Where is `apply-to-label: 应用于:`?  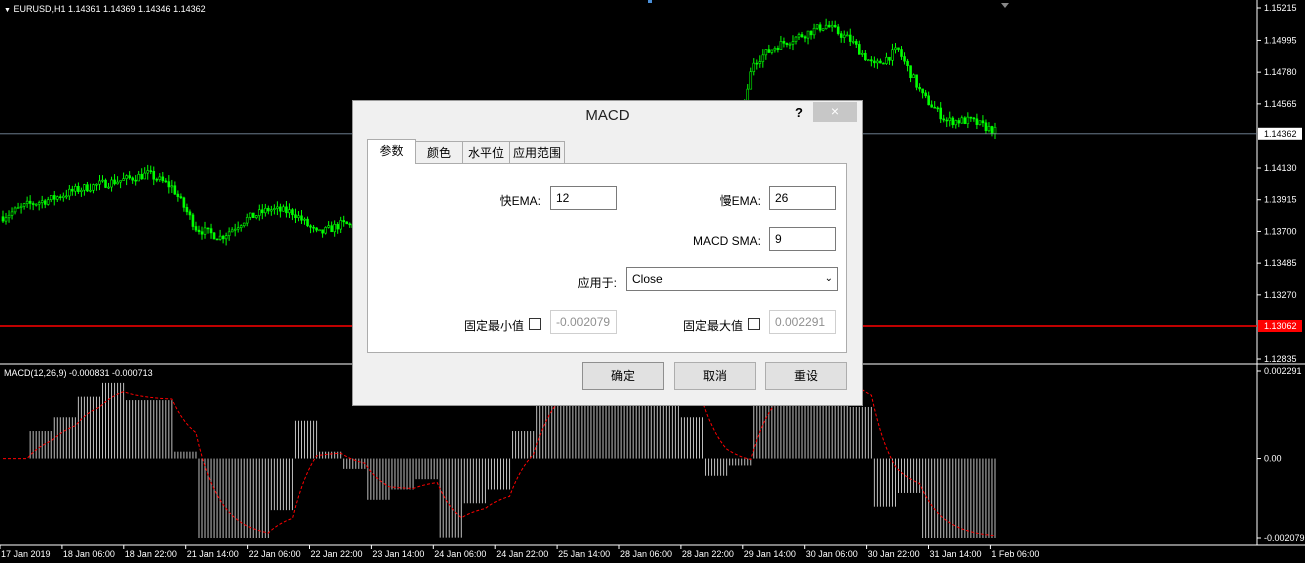
apply-to-label: 应用于: is located at coordinates (597, 283).